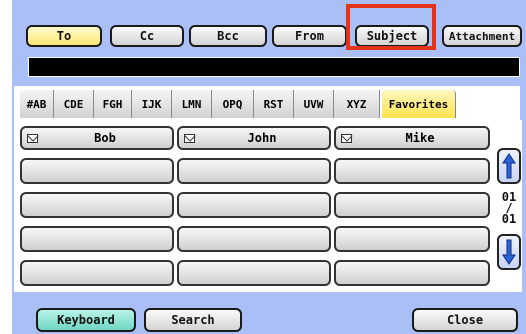 The height and width of the screenshot is (334, 526). What do you see at coordinates (274, 67) in the screenshot?
I see `address-display-field` at bounding box center [274, 67].